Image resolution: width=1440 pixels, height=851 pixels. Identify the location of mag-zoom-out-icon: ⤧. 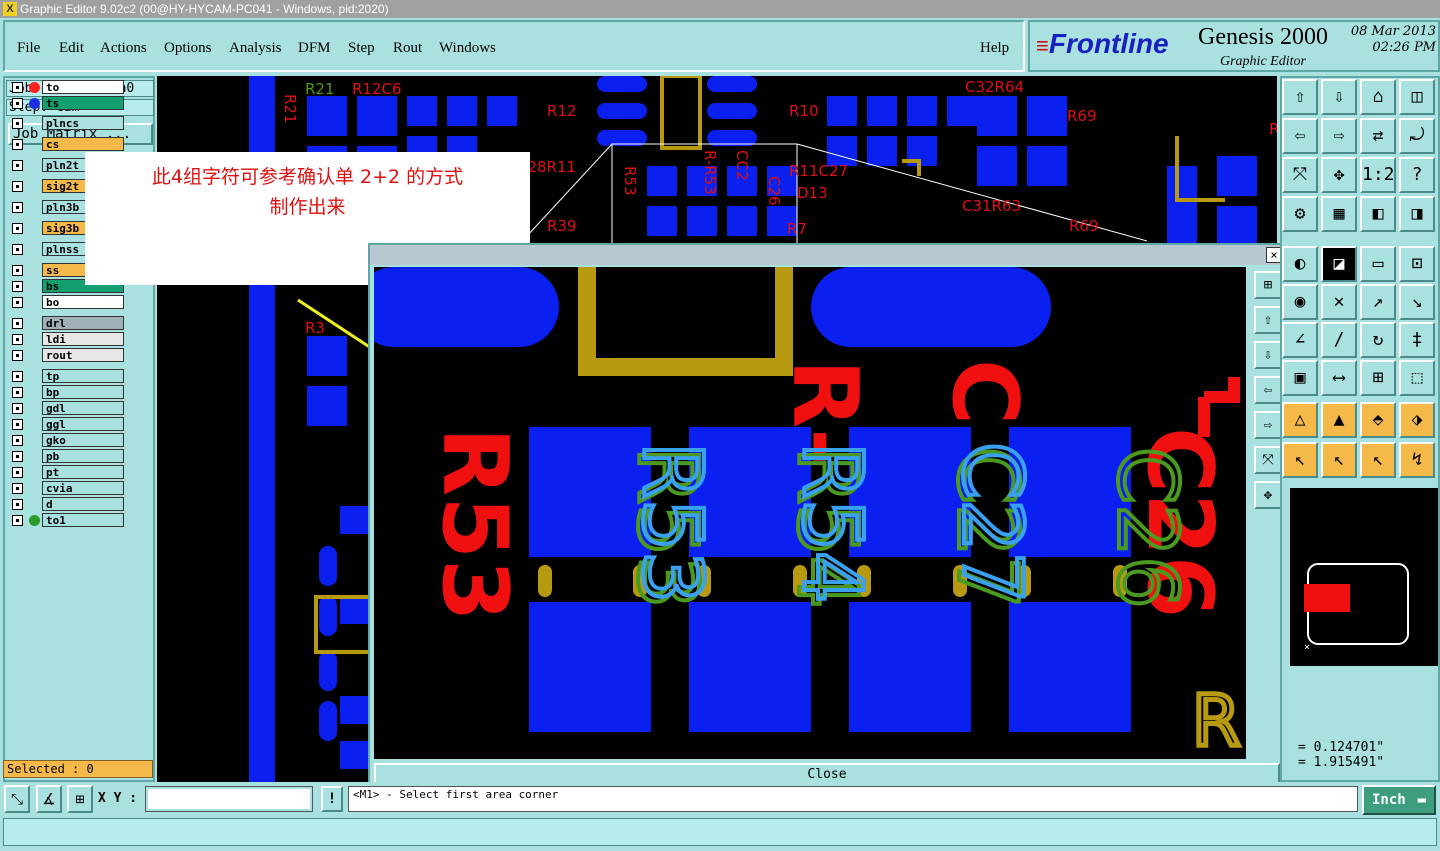
(1268, 460).